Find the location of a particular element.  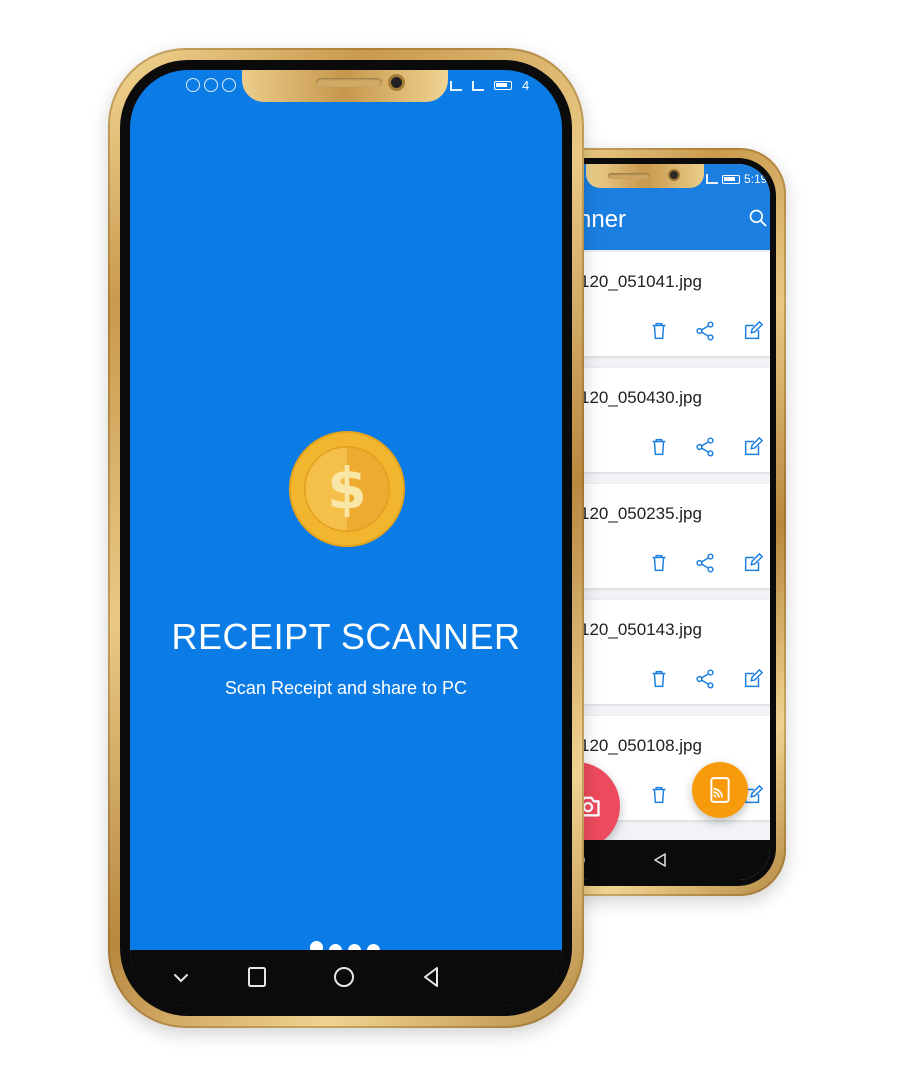

notification-icons is located at coordinates (211, 85).